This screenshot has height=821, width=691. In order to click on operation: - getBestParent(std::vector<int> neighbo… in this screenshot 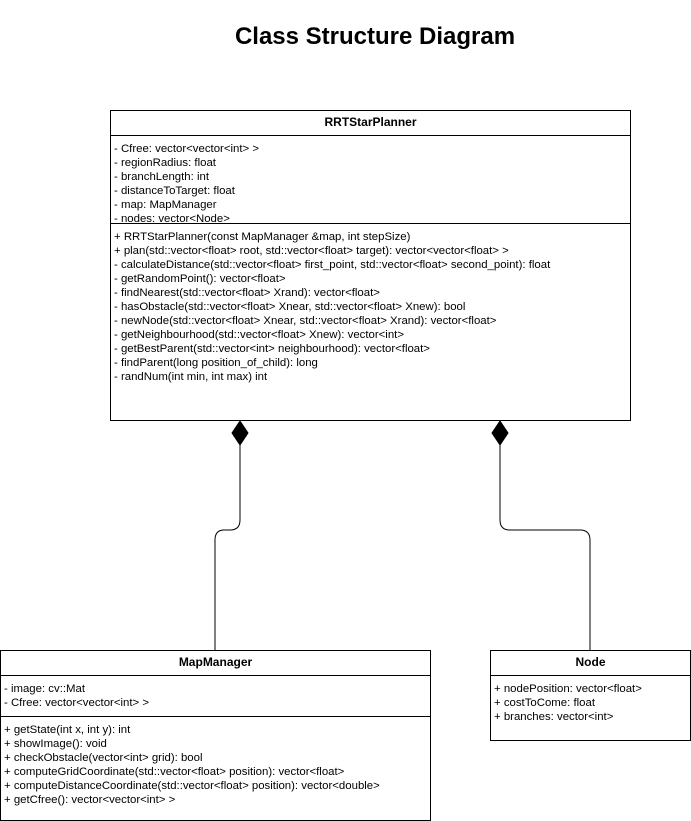, I will do `click(272, 349)`.